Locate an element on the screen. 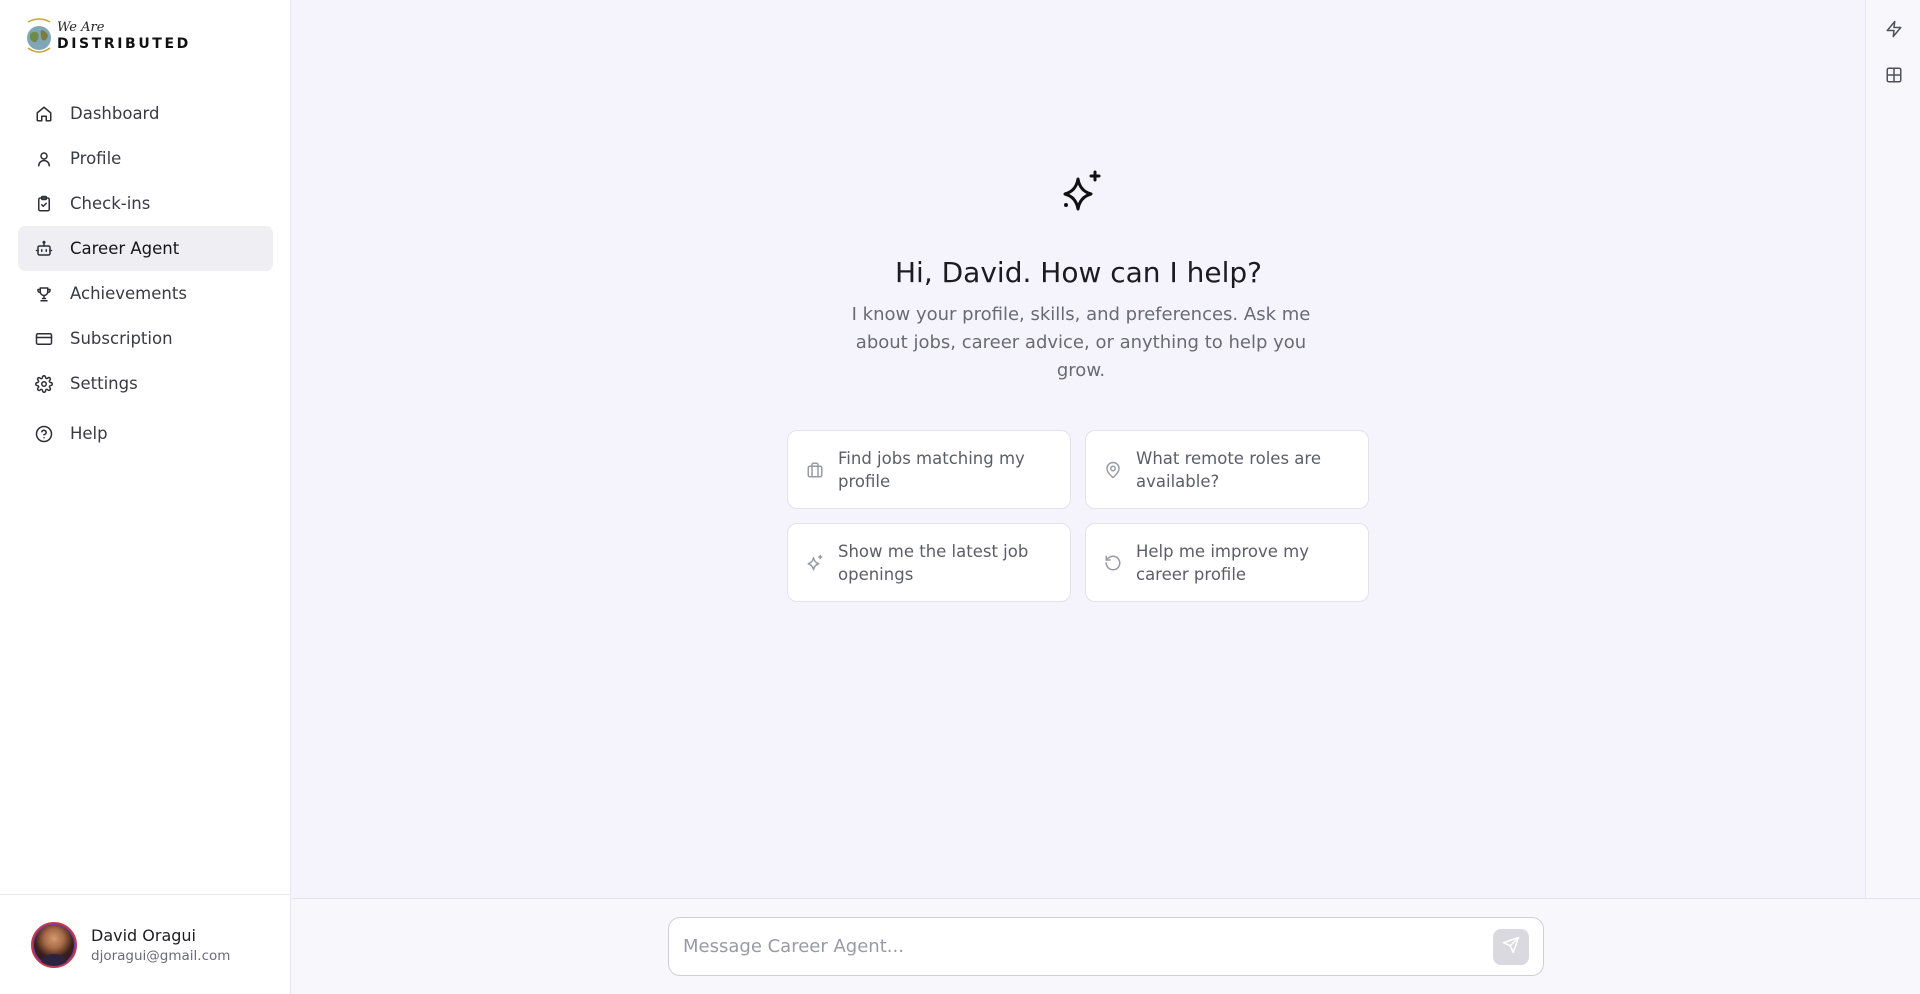  suggestion-label: Help me improve my career profile is located at coordinates (1222, 562).